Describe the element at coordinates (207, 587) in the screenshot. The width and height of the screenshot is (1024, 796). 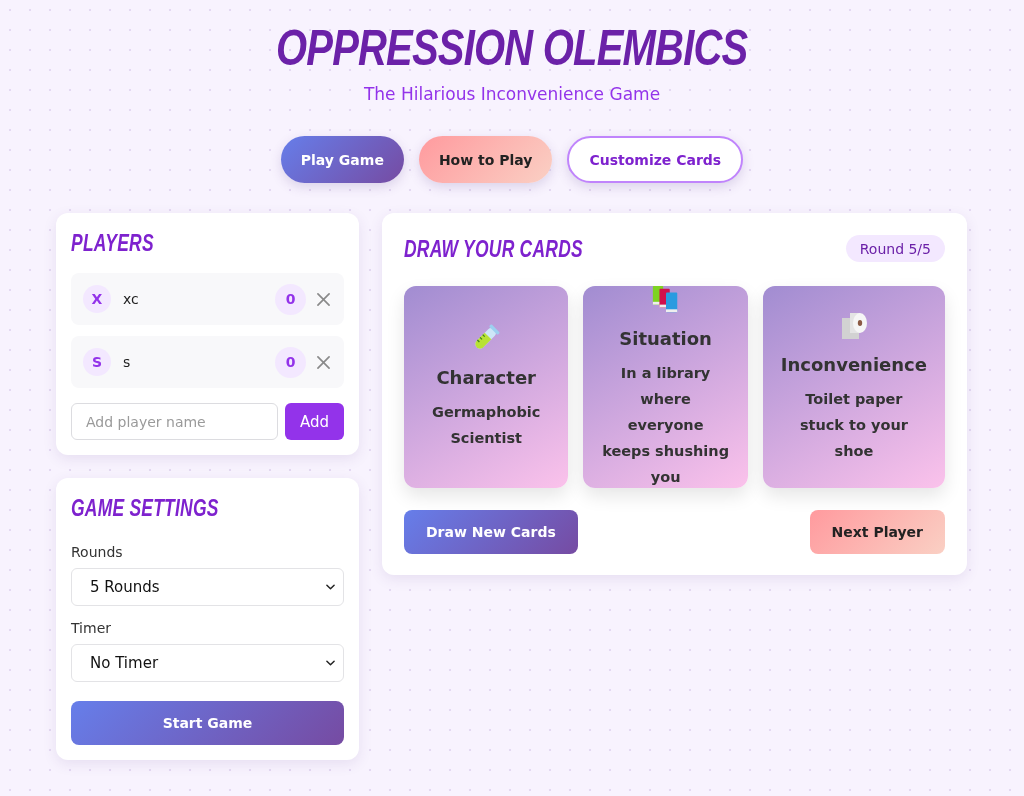
I see `select-field: 5 Rounds` at that location.